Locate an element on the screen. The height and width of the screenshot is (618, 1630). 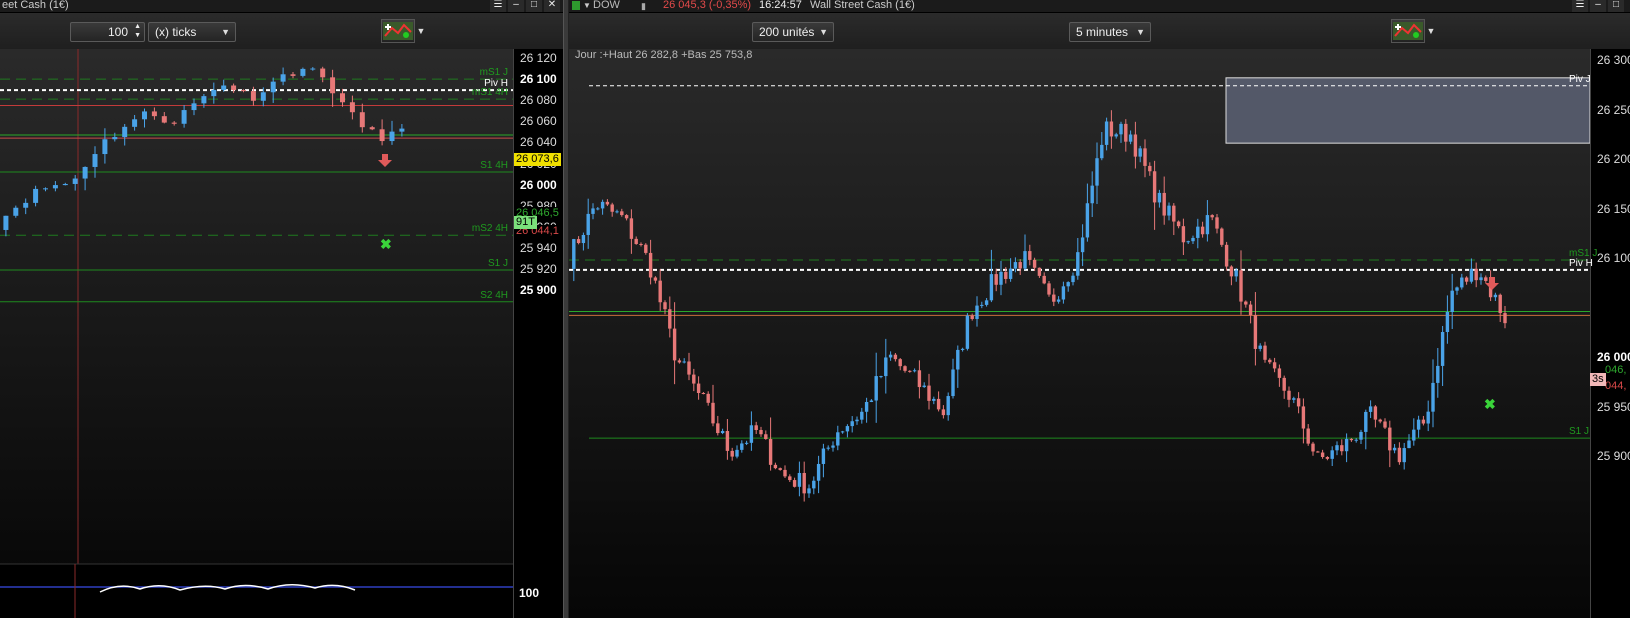
y-tick-label: 25 950 is located at coordinates (1613, 406).